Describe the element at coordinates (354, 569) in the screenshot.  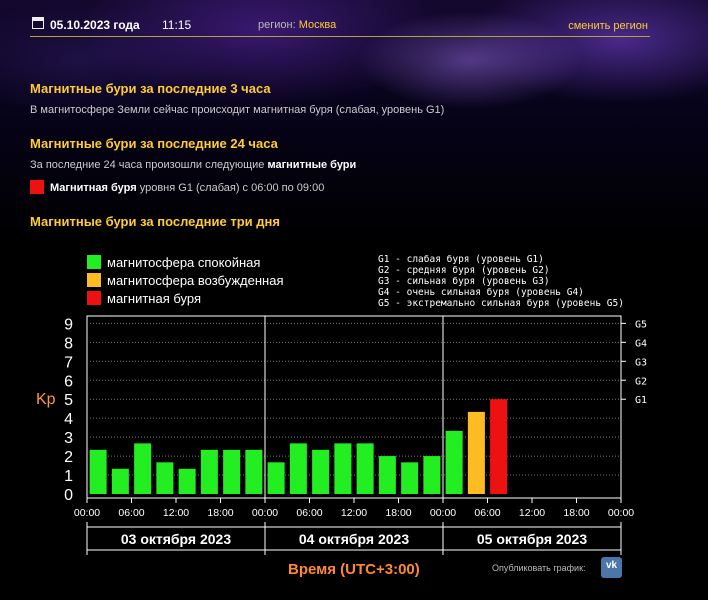
I see `x-axis-title: Время (UTC+3:00)` at that location.